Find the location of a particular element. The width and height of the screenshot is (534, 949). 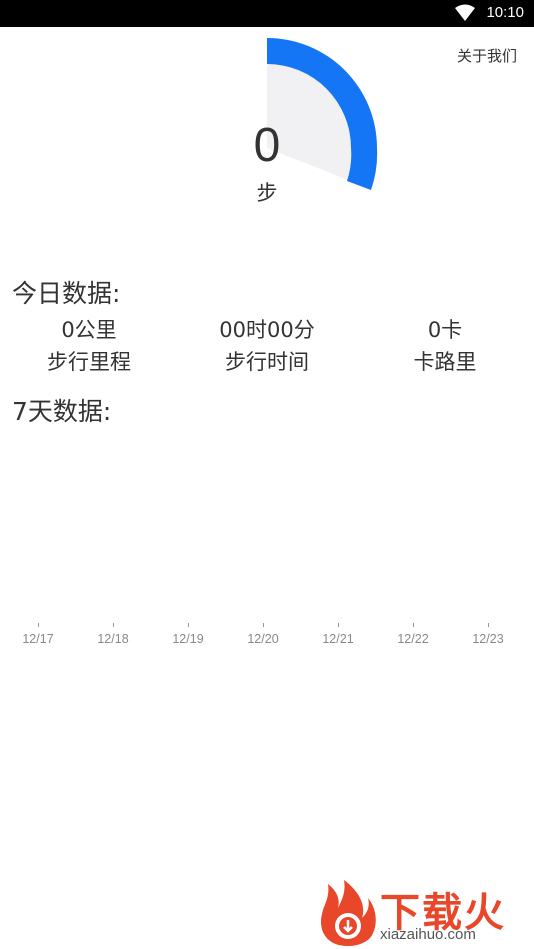

stat-distance: 0公里 步行里程 is located at coordinates (89, 346).